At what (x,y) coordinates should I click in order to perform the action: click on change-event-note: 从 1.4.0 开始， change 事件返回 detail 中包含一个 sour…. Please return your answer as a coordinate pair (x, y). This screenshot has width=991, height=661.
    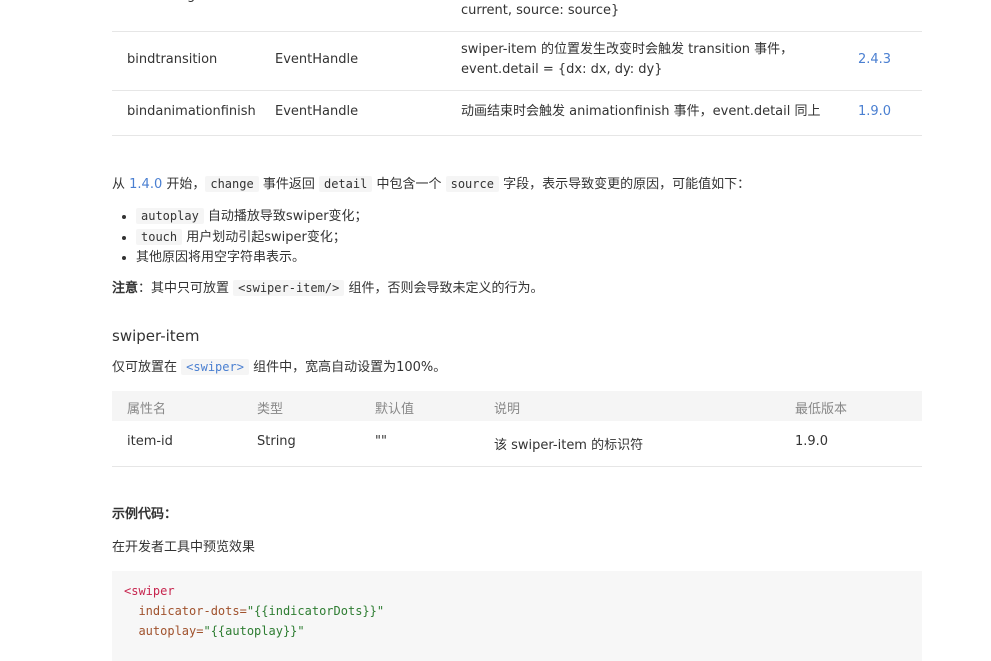
    Looking at the image, I should click on (431, 184).